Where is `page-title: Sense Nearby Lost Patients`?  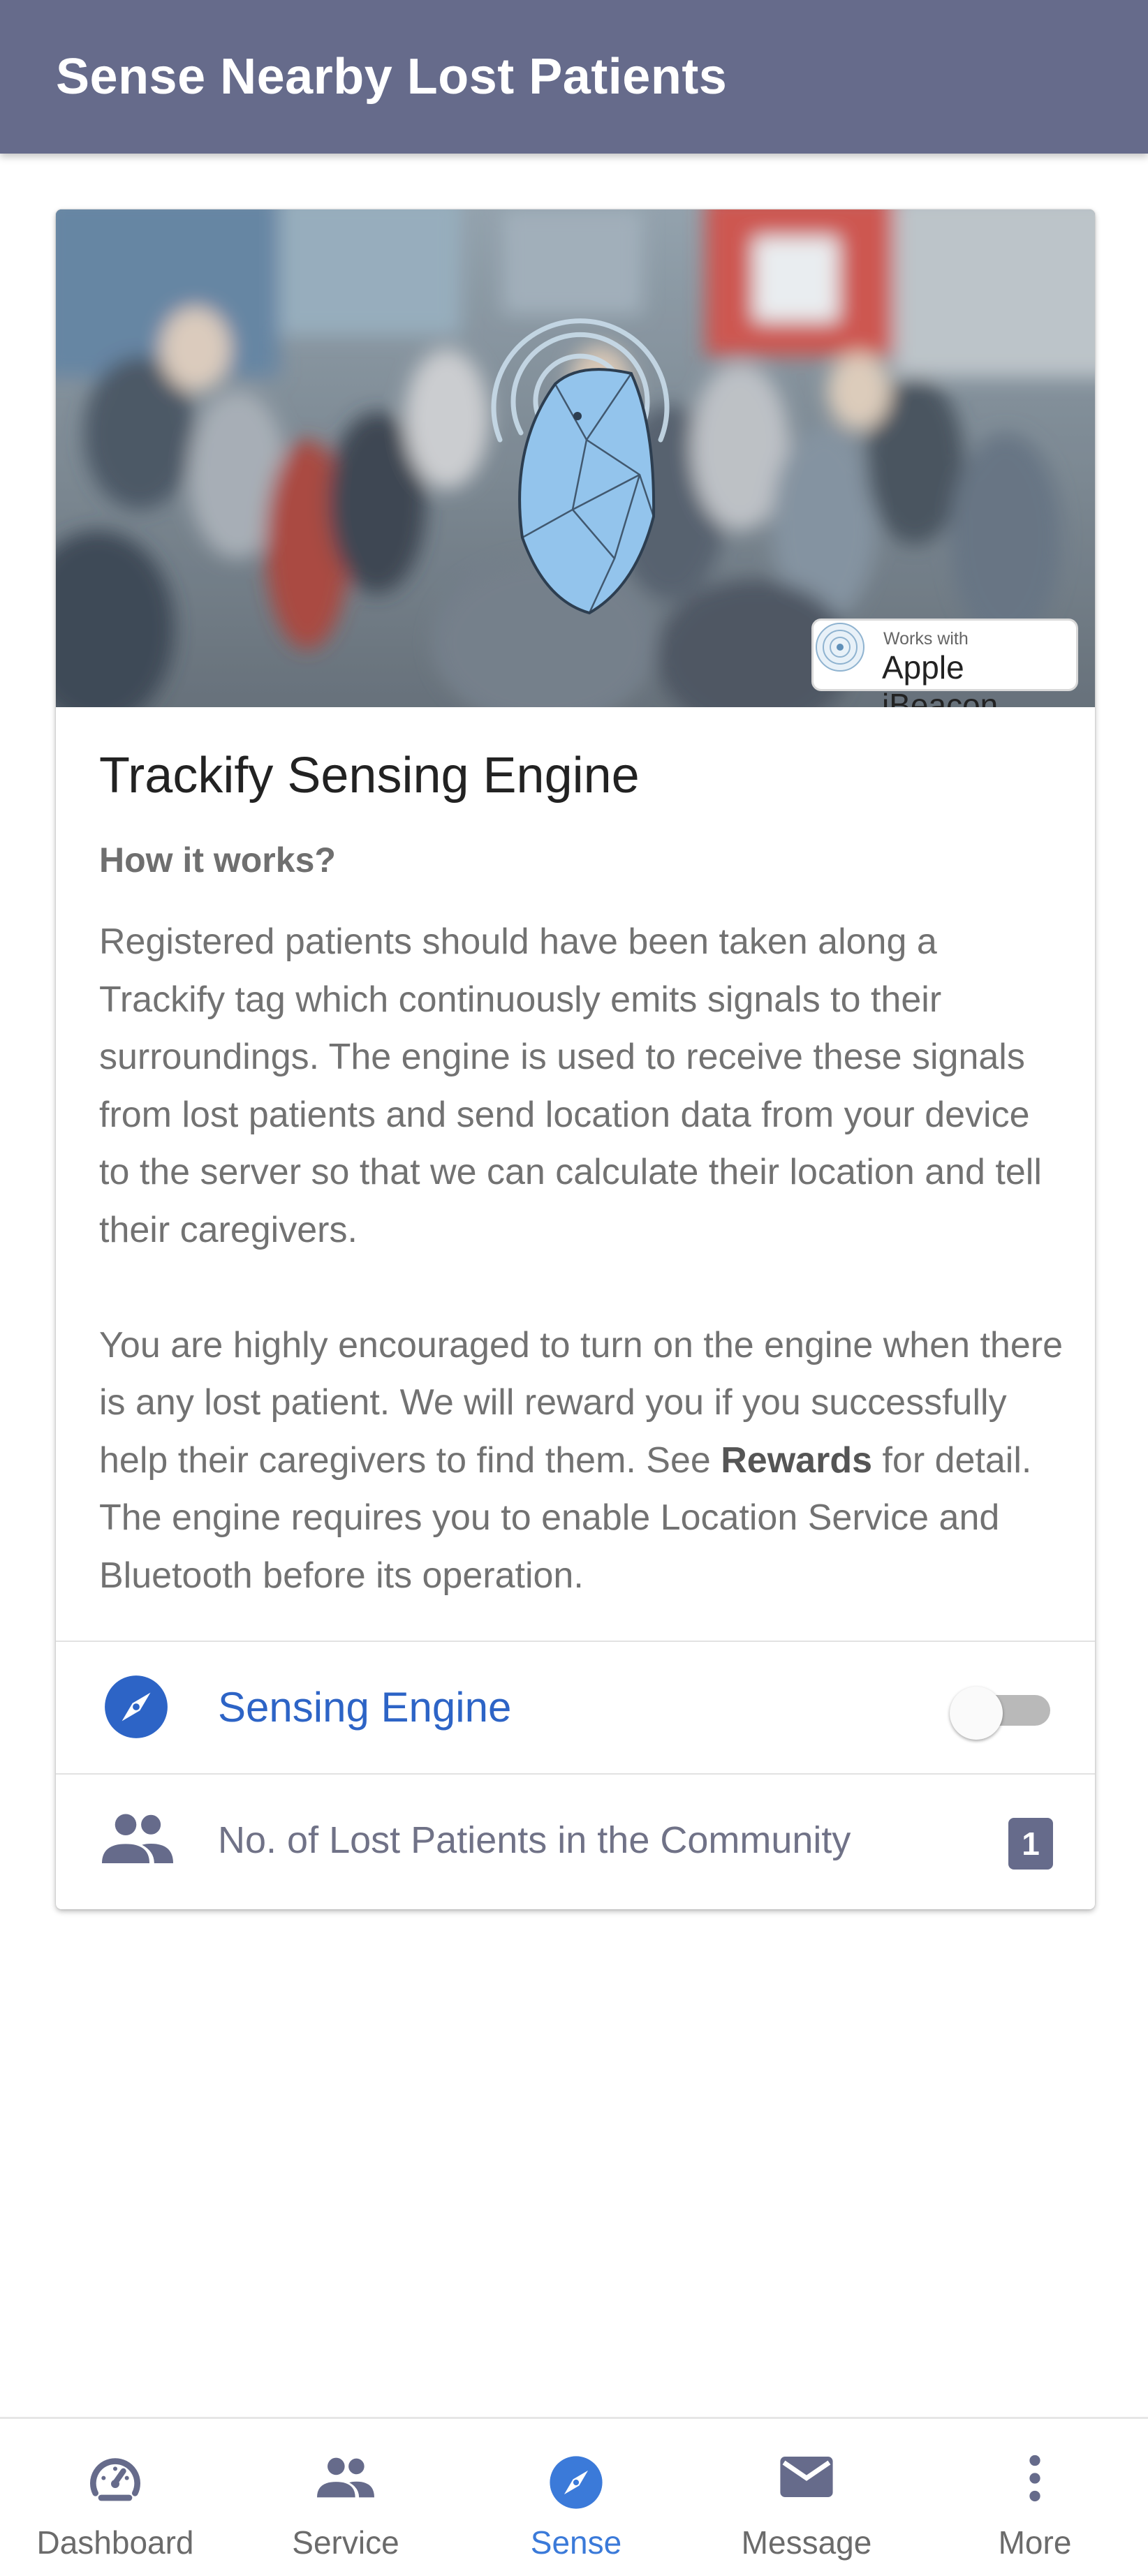
page-title: Sense Nearby Lost Patients is located at coordinates (392, 77).